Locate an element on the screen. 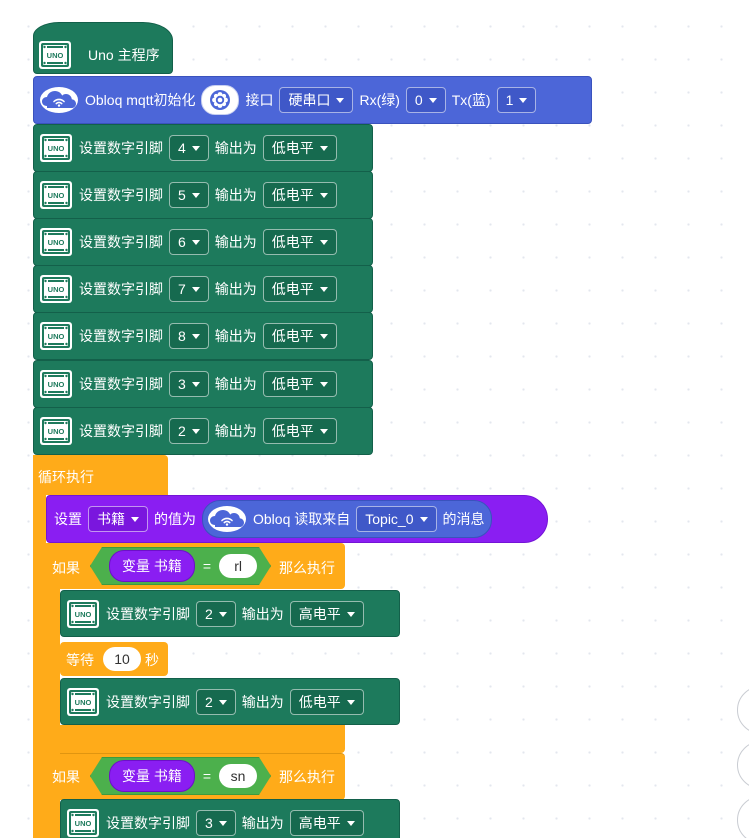  obloq-init-block: Obloq mqtt初始化 接口 硬串口 Rx(绿) 0 Tx(蓝) 1 is located at coordinates (312, 100).